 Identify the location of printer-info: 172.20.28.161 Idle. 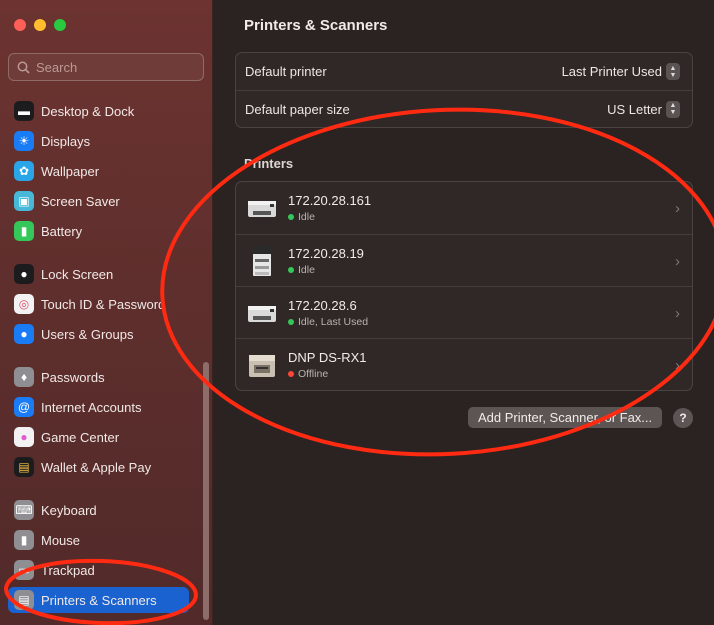
(329, 208).